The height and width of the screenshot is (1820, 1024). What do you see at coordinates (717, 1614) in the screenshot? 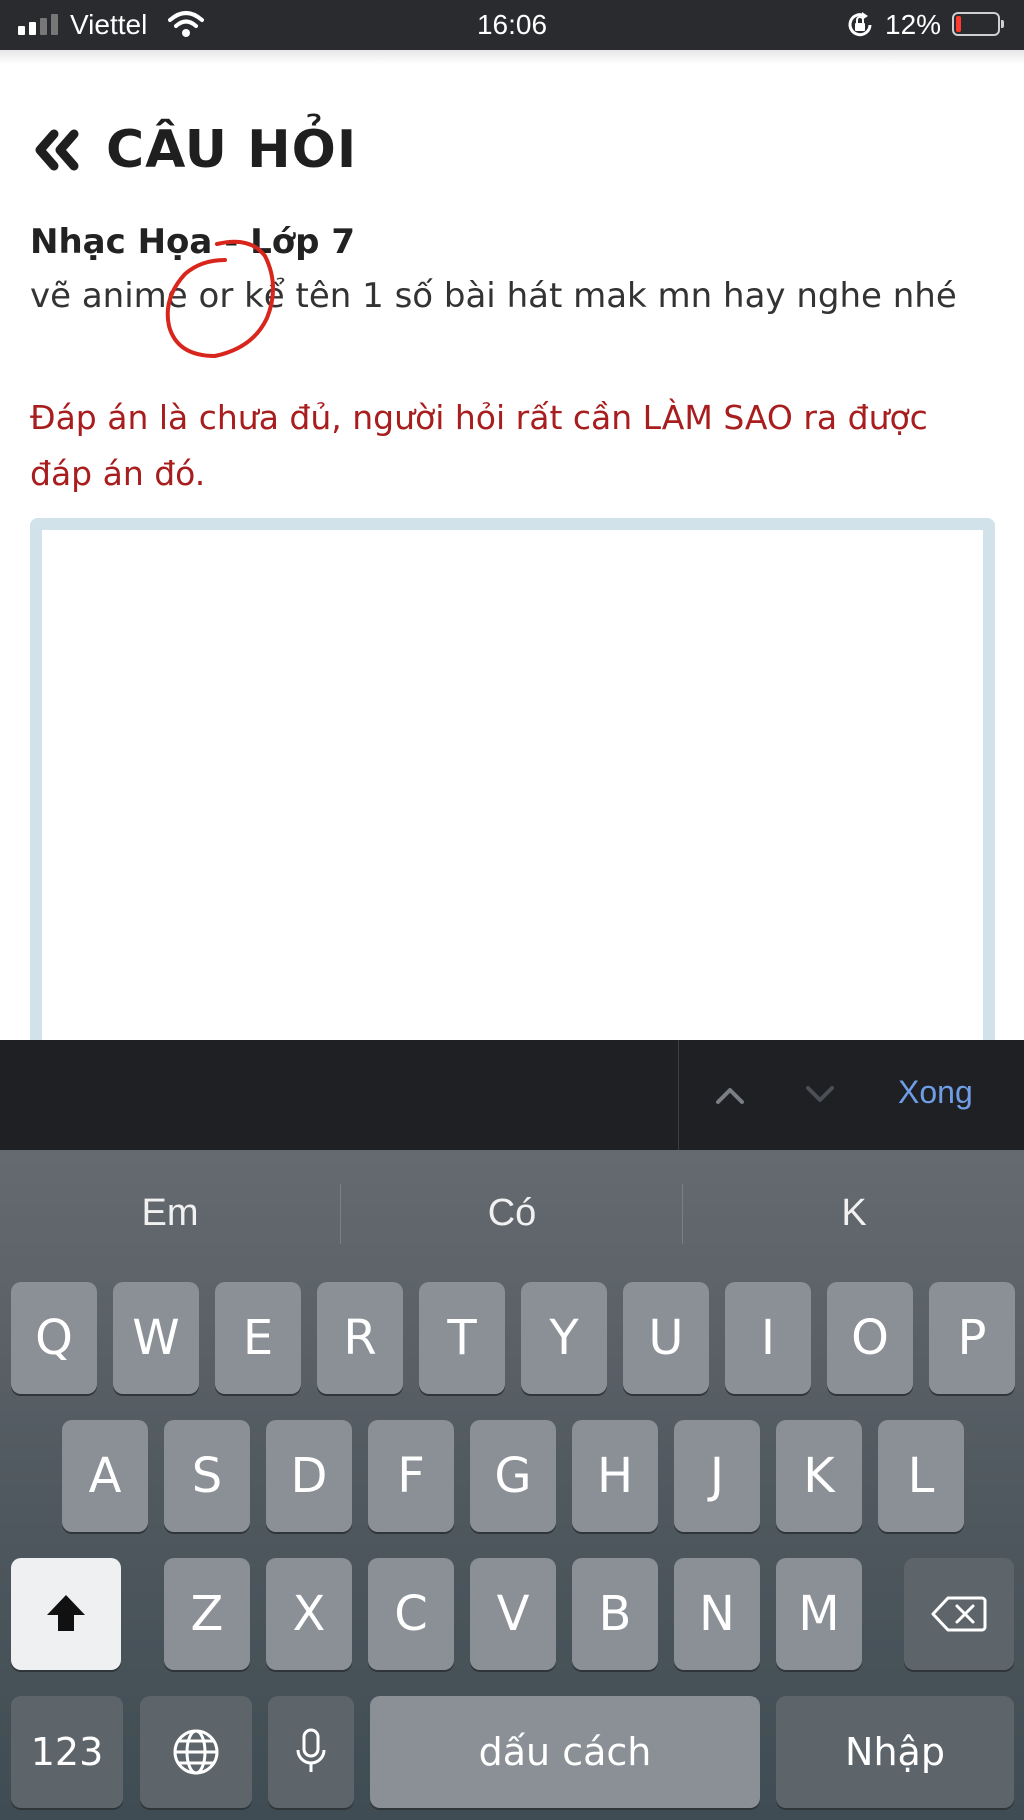
I see `key-n: N` at bounding box center [717, 1614].